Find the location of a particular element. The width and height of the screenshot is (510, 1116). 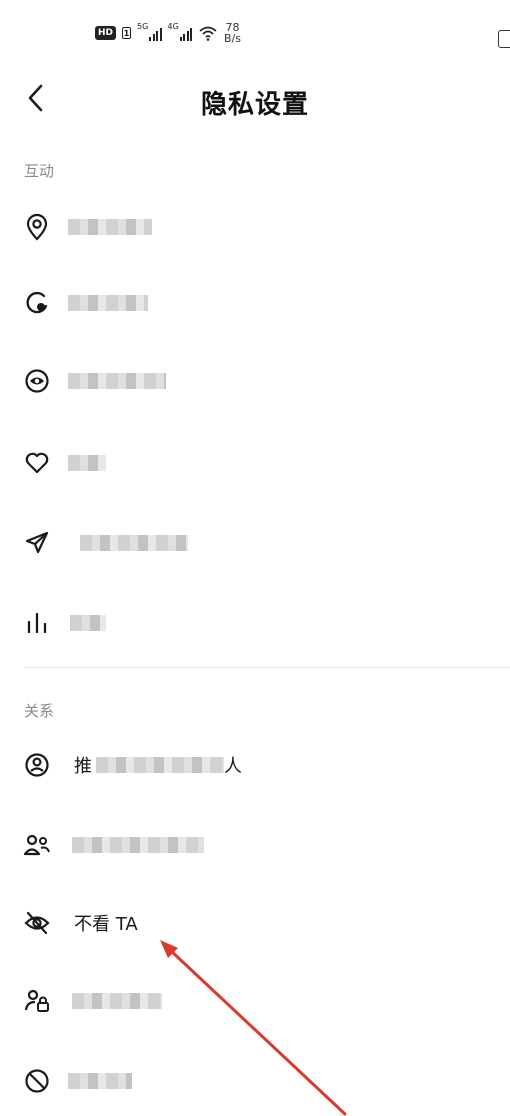

user-circle-icon is located at coordinates (37, 765).